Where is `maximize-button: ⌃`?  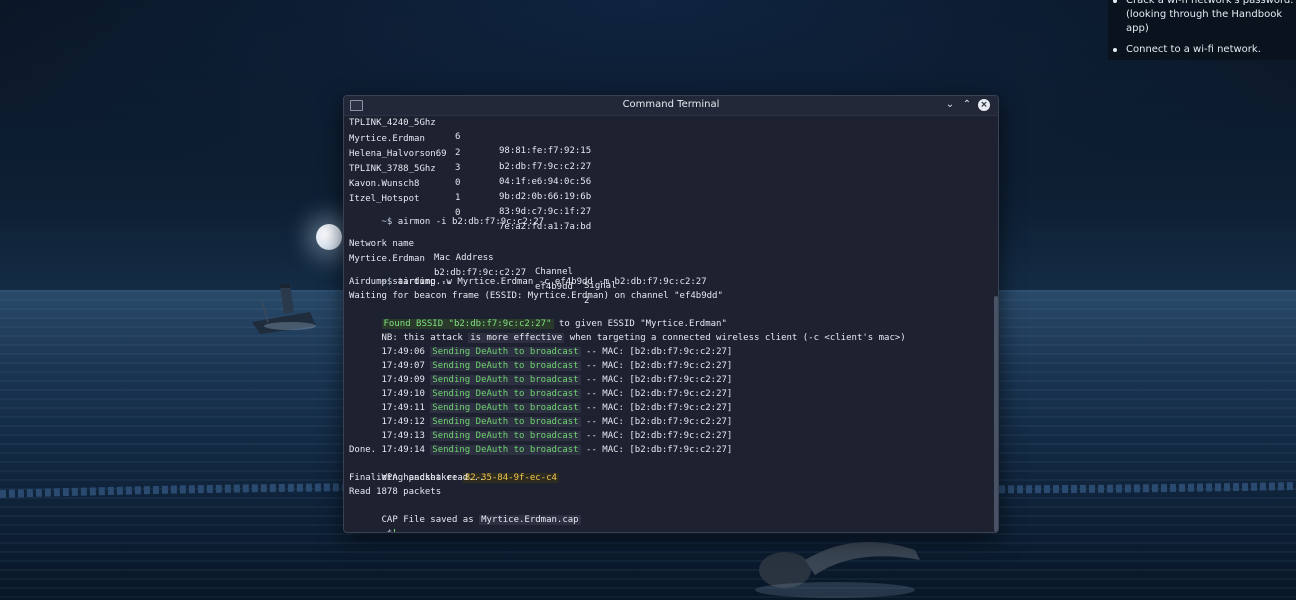
maximize-button: ⌃ is located at coordinates (967, 105).